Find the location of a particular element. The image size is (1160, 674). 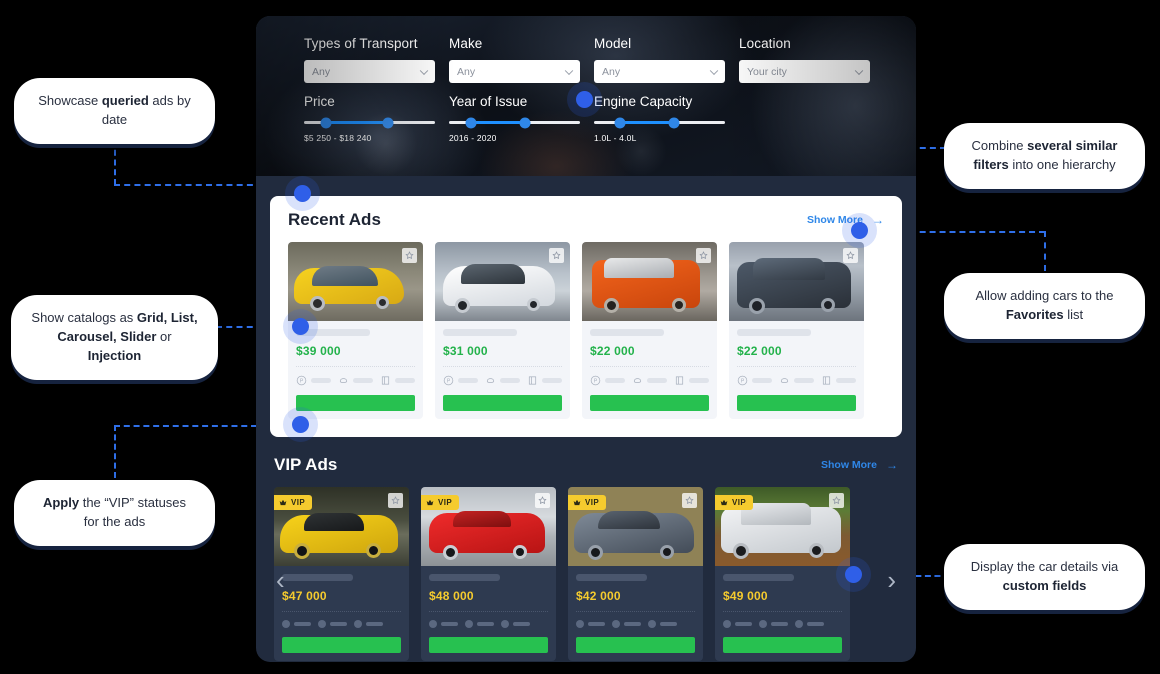

recent-ads-card-list: $39 000 P $31 000 P $22 000 P $22 000 P is located at coordinates (586, 330).